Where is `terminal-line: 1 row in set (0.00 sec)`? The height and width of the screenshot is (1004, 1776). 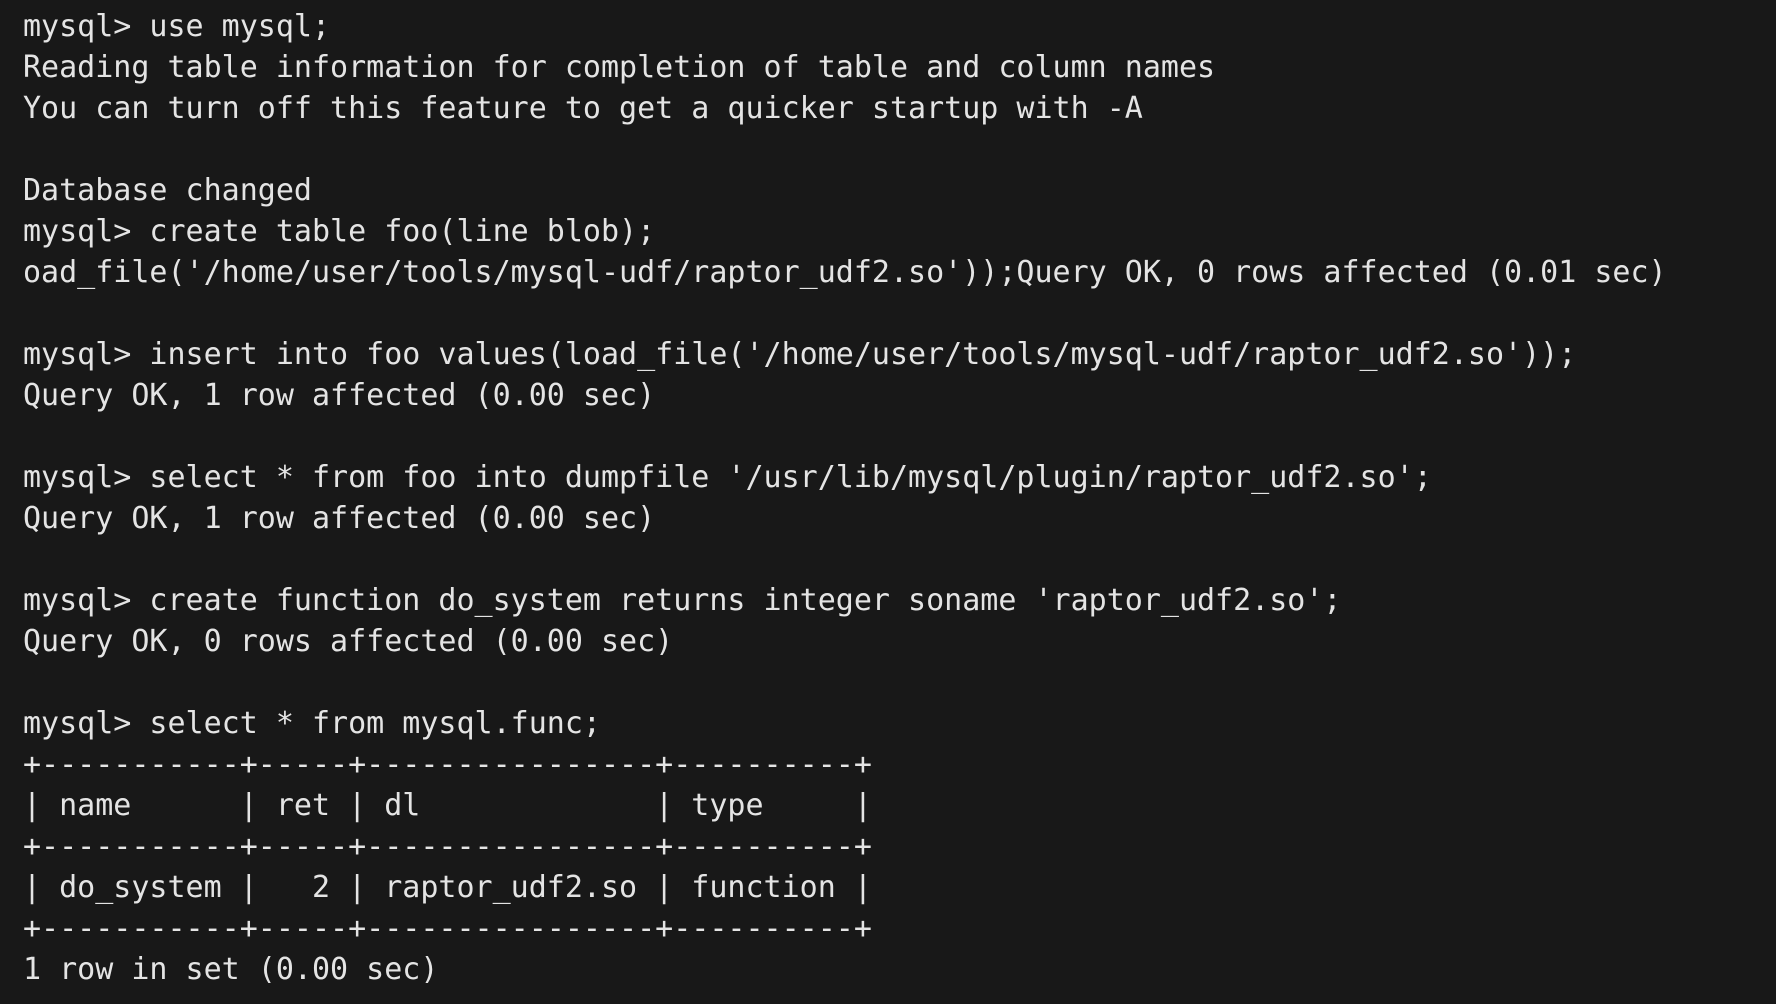 terminal-line: 1 row in set (0.00 sec) is located at coordinates (231, 969).